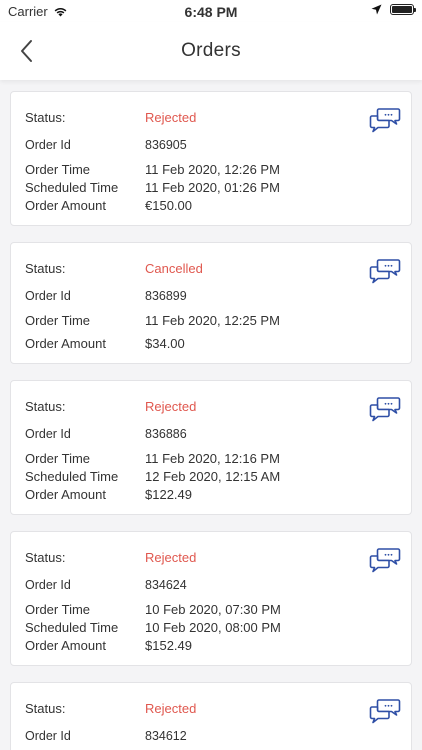  I want to click on order-amount-value: $152.49, so click(168, 645).